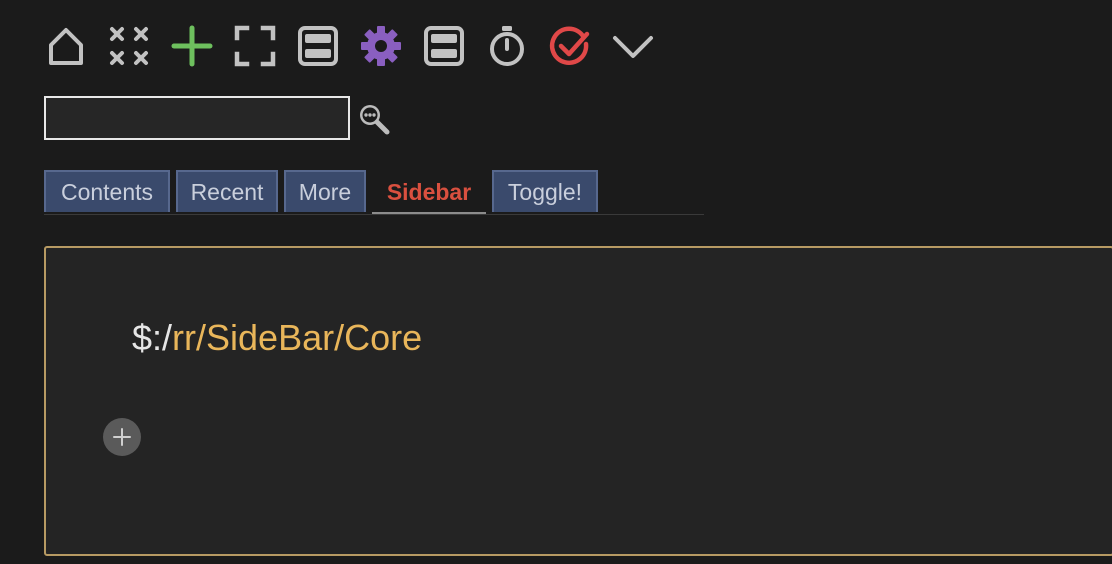 This screenshot has height=564, width=1112. I want to click on advanced-search-button, so click(374, 119).